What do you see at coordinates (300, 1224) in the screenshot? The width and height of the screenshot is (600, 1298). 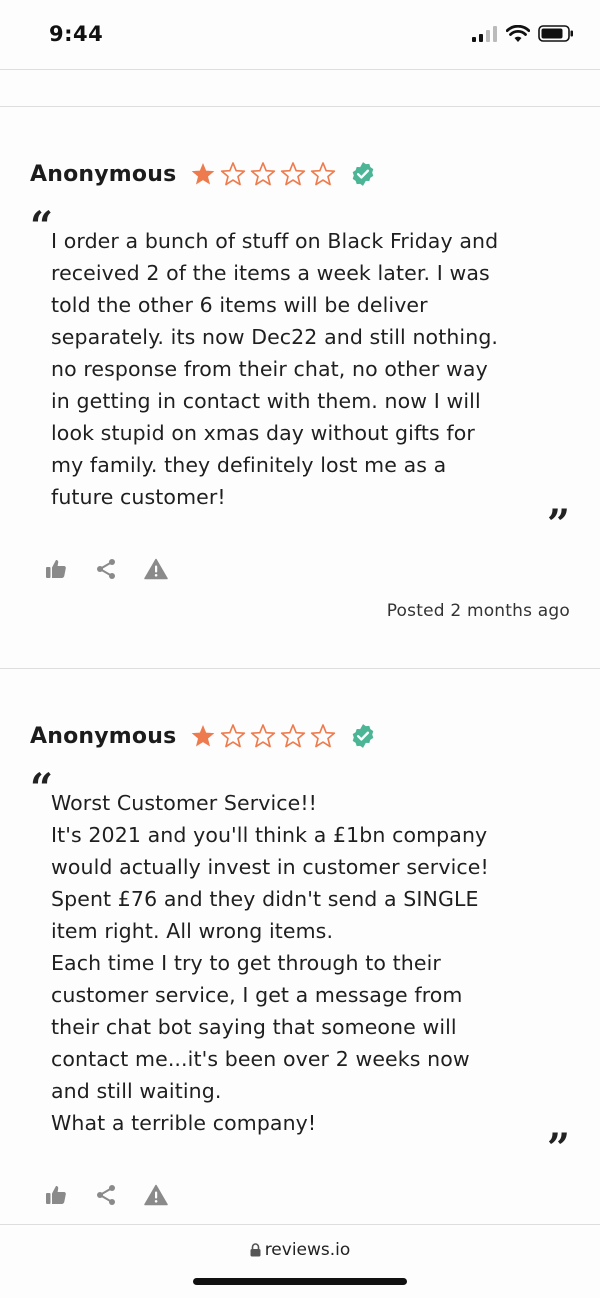 I see `bottom-bar-divider` at bounding box center [300, 1224].